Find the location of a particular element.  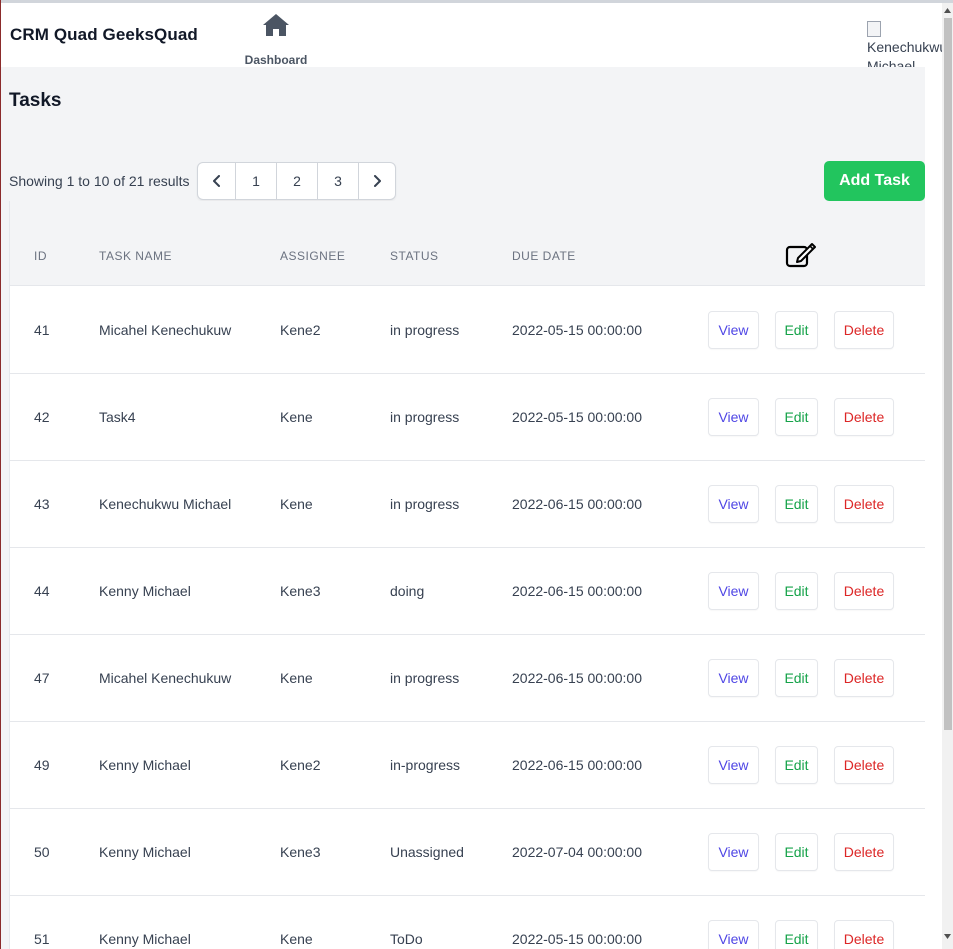

cell-id: 43 is located at coordinates (42, 504).